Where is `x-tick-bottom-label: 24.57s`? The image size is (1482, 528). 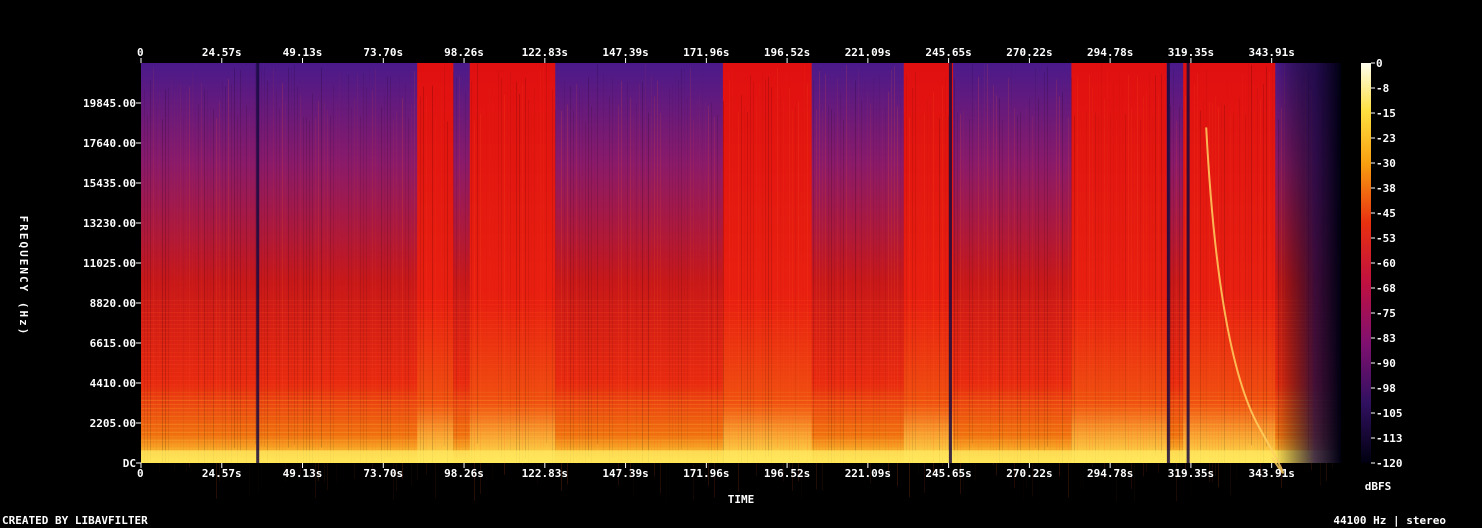 x-tick-bottom-label: 24.57s is located at coordinates (222, 473).